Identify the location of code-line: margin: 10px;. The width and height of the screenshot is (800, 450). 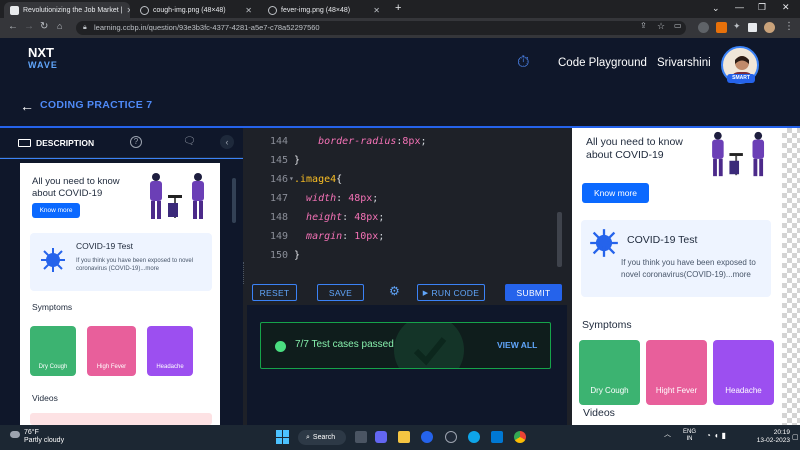
(339, 236).